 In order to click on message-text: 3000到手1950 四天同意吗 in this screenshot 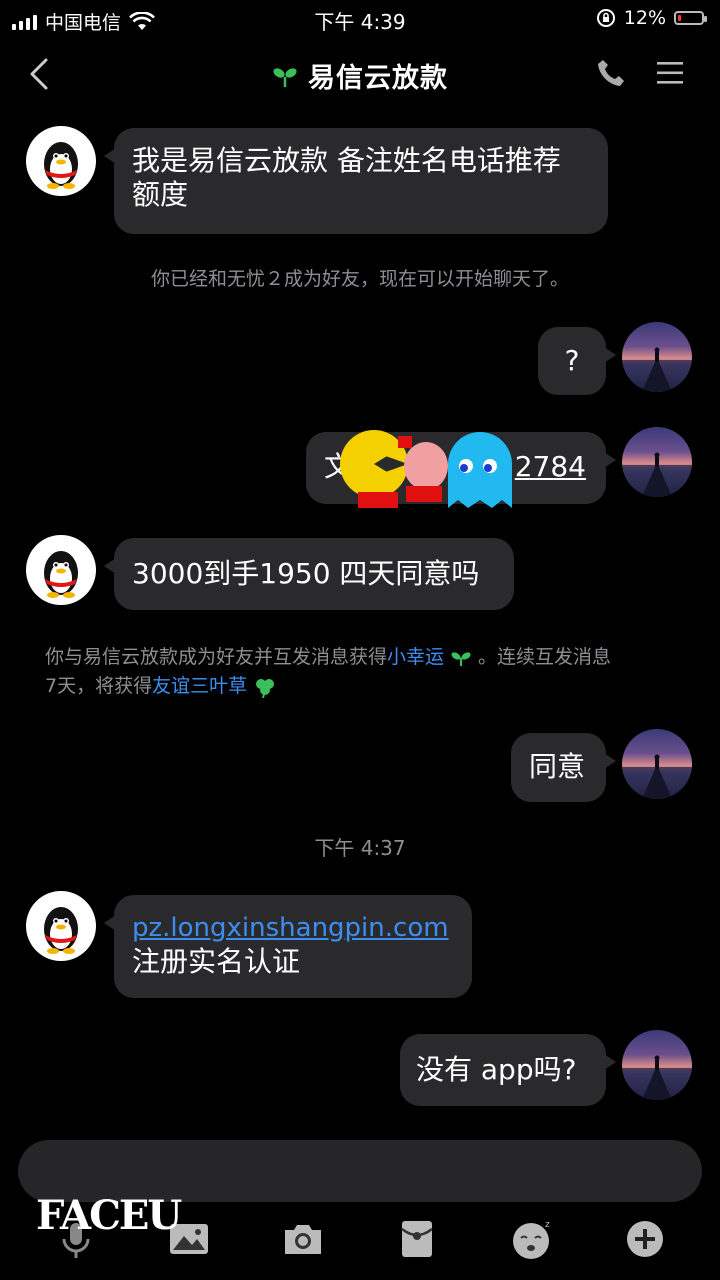, I will do `click(306, 573)`.